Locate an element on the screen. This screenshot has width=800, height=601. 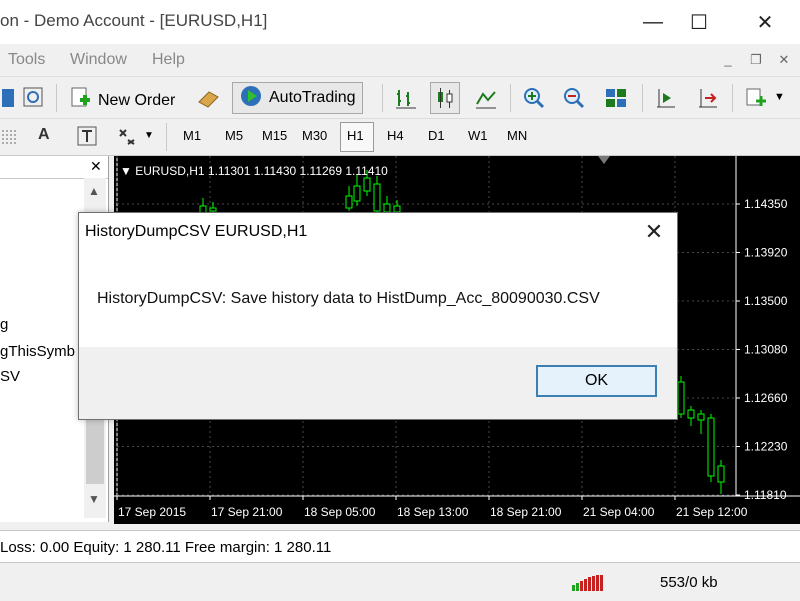
zoom-chart-icon is located at coordinates (34, 98).